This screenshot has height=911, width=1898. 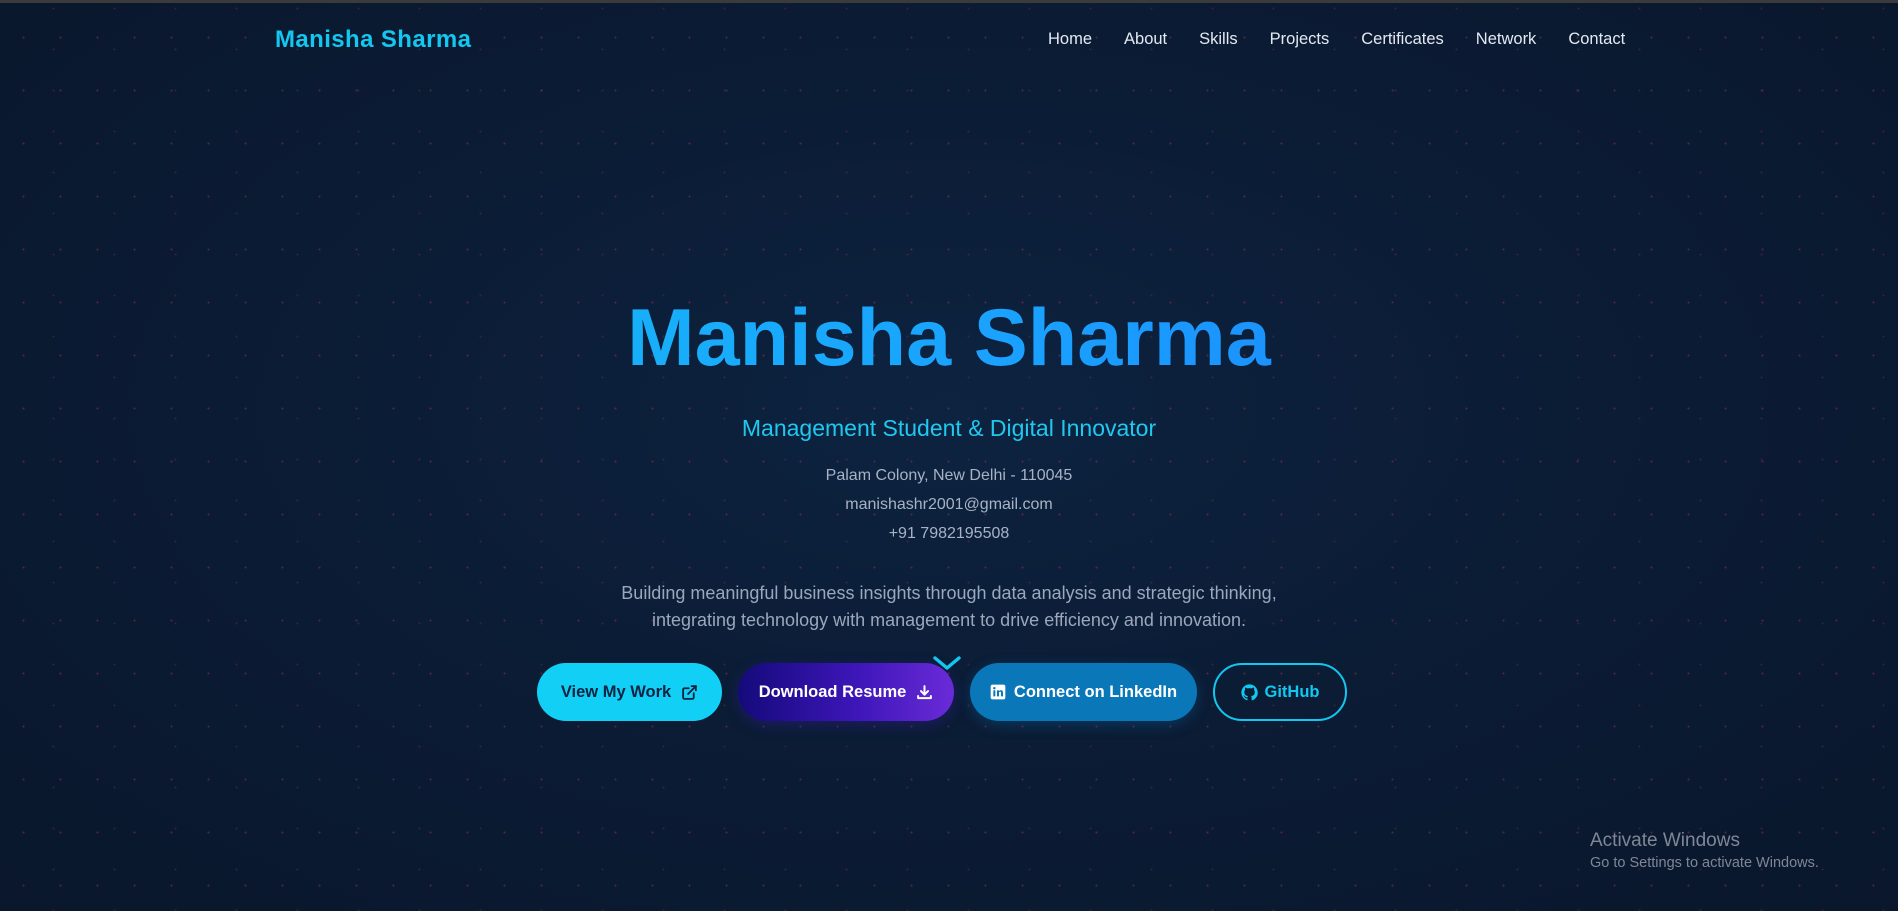 I want to click on address-text: Palam Colony, New Delhi - 110045, so click(x=949, y=475).